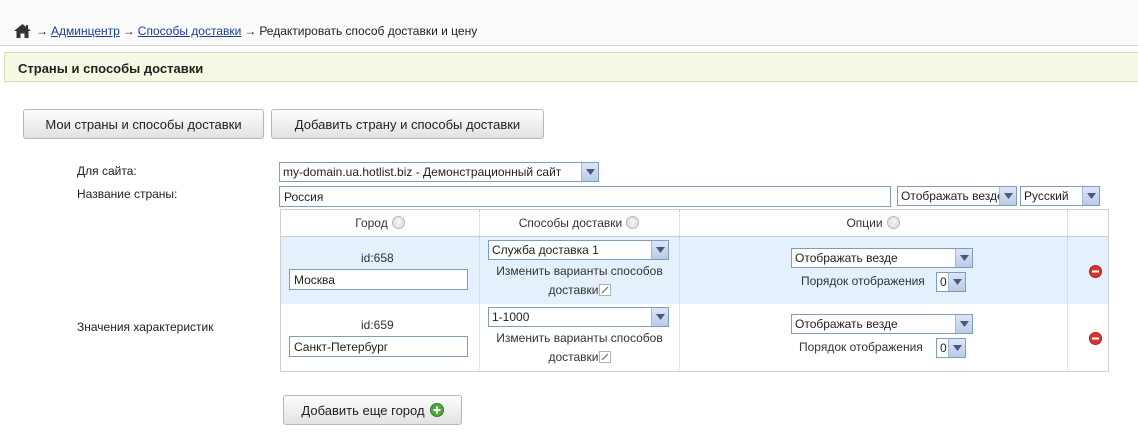  What do you see at coordinates (585, 196) in the screenshot?
I see `country-name-input: Россия` at bounding box center [585, 196].